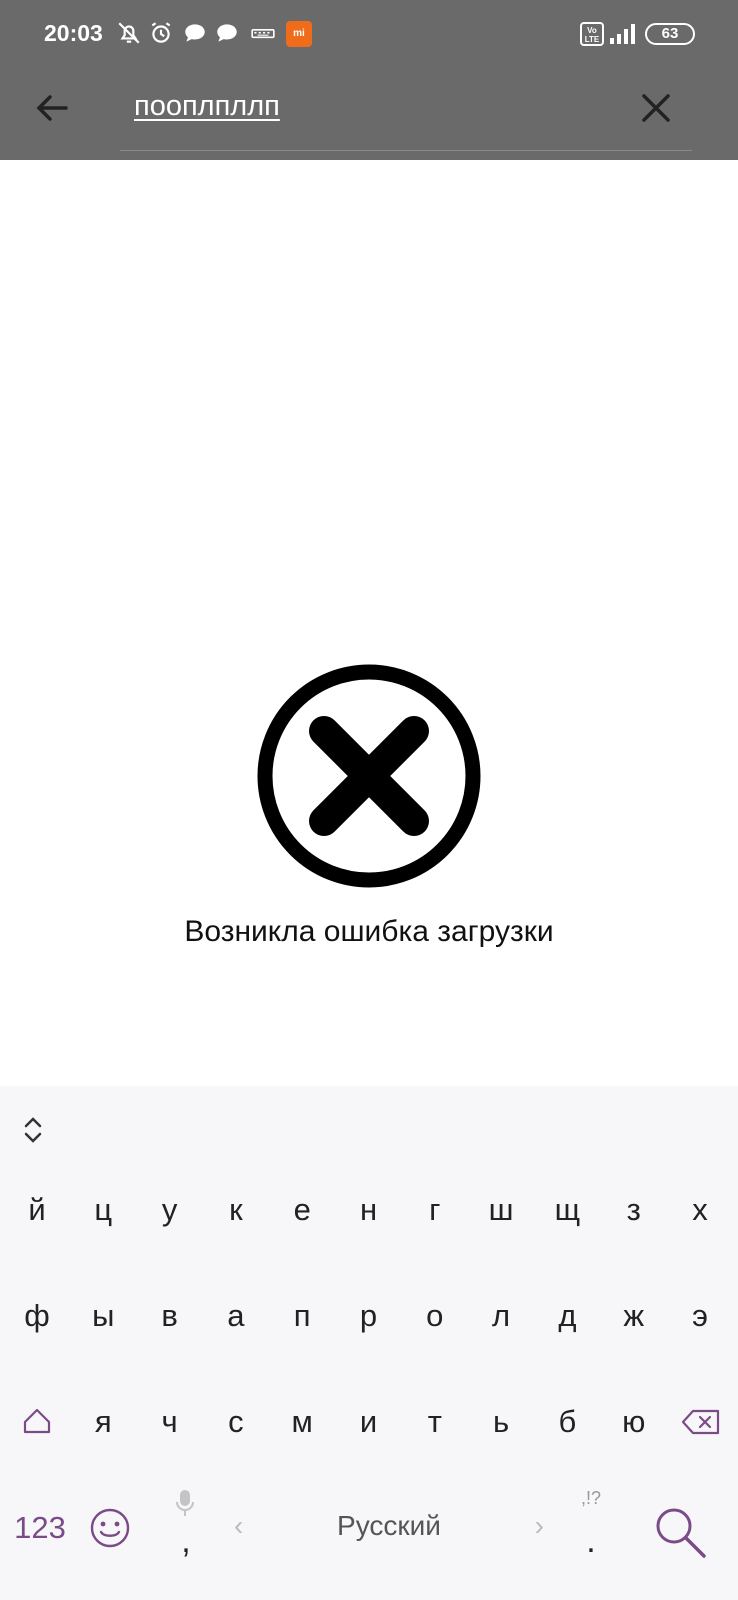  What do you see at coordinates (591, 1541) in the screenshot?
I see `period-label: .` at bounding box center [591, 1541].